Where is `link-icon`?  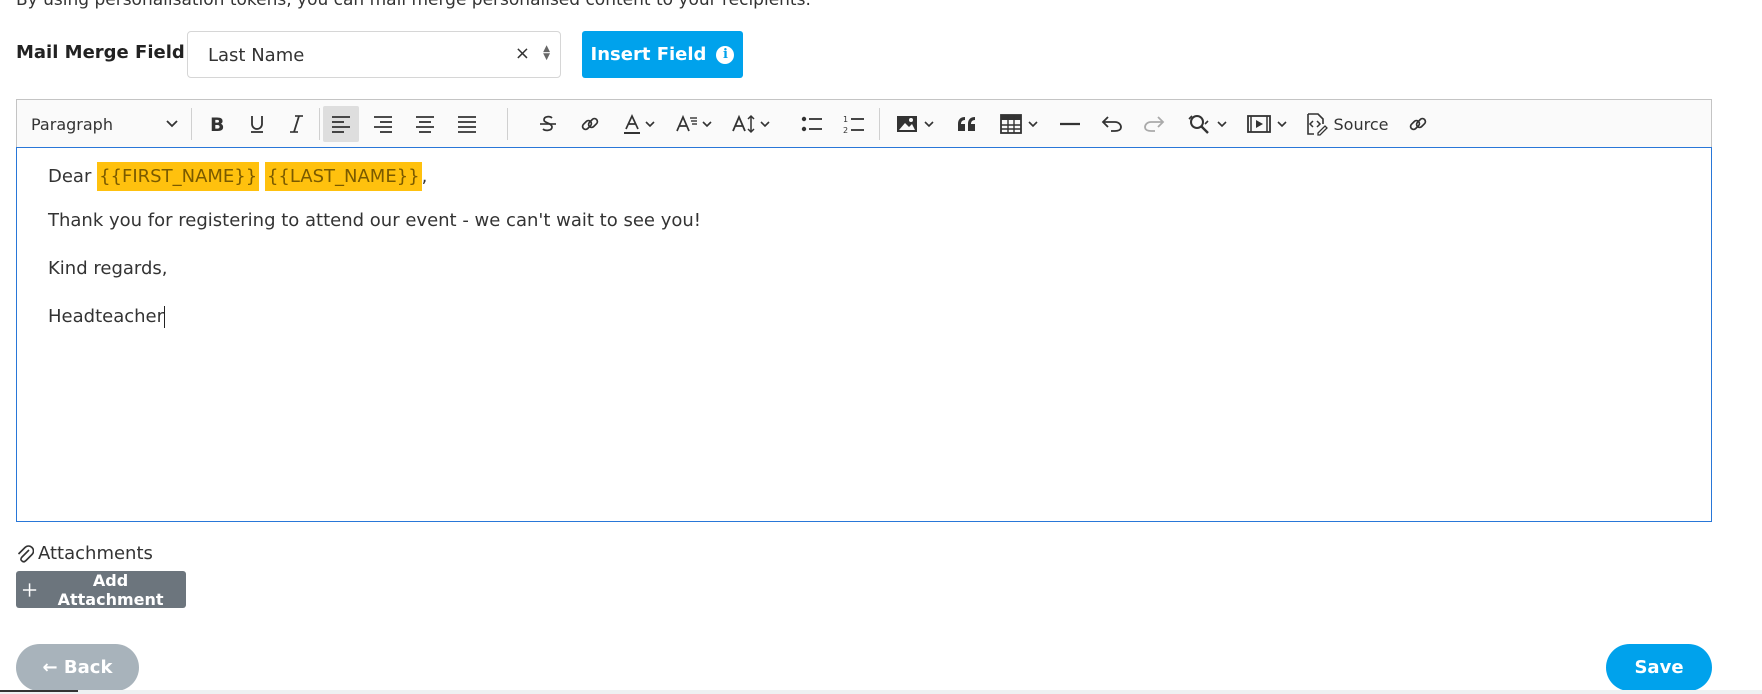
link-icon is located at coordinates (590, 124).